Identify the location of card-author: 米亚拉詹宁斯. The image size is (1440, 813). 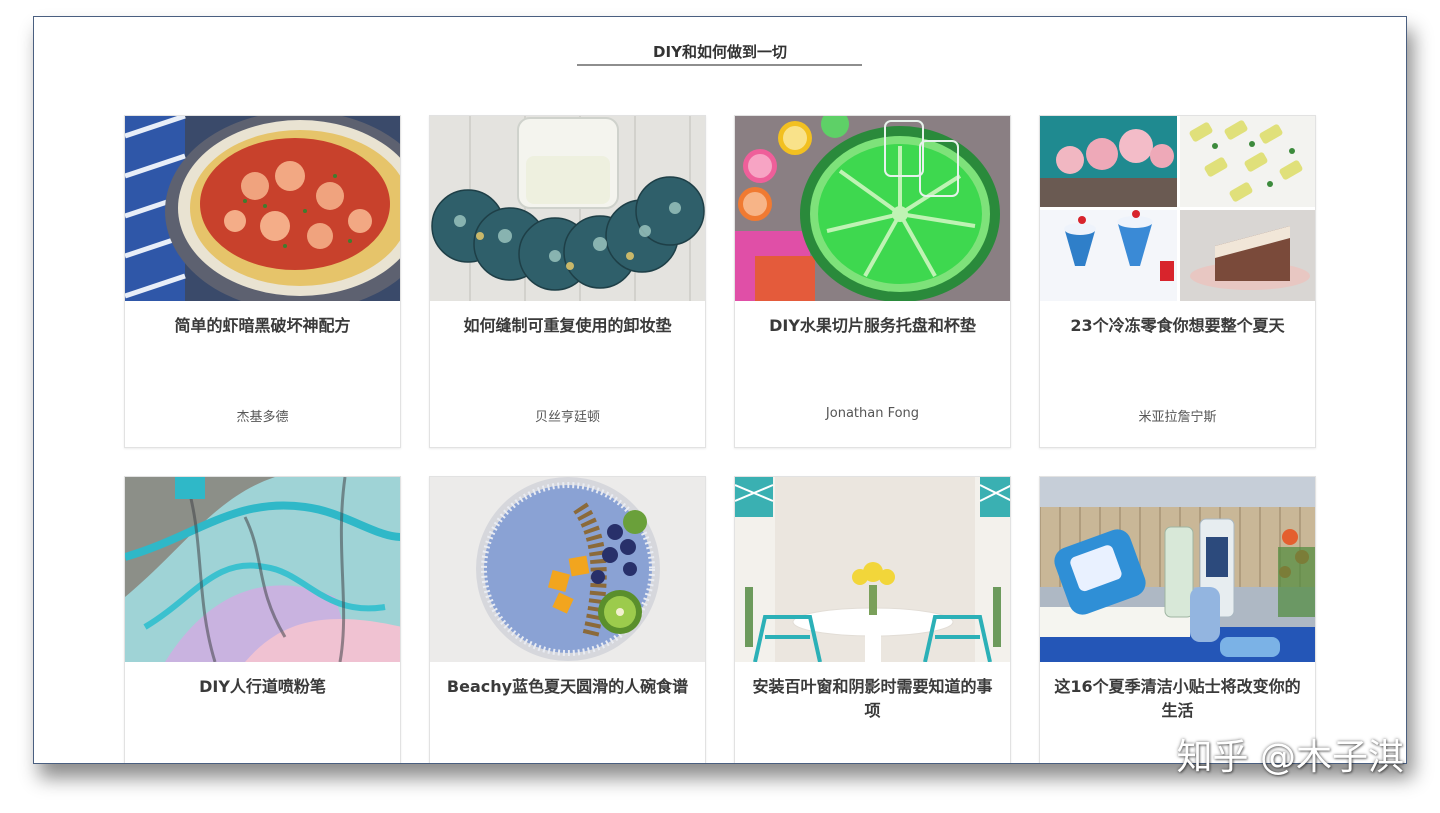
(1177, 417).